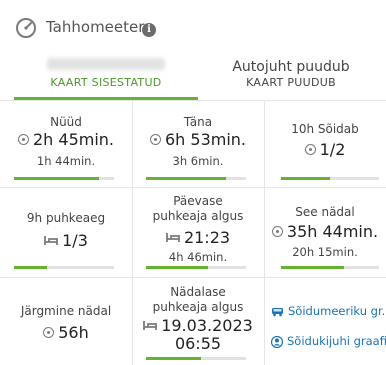 The width and height of the screenshot is (386, 365). I want to click on cell-now: Nüüd 2h 45min. 1h 44min., so click(66, 142).